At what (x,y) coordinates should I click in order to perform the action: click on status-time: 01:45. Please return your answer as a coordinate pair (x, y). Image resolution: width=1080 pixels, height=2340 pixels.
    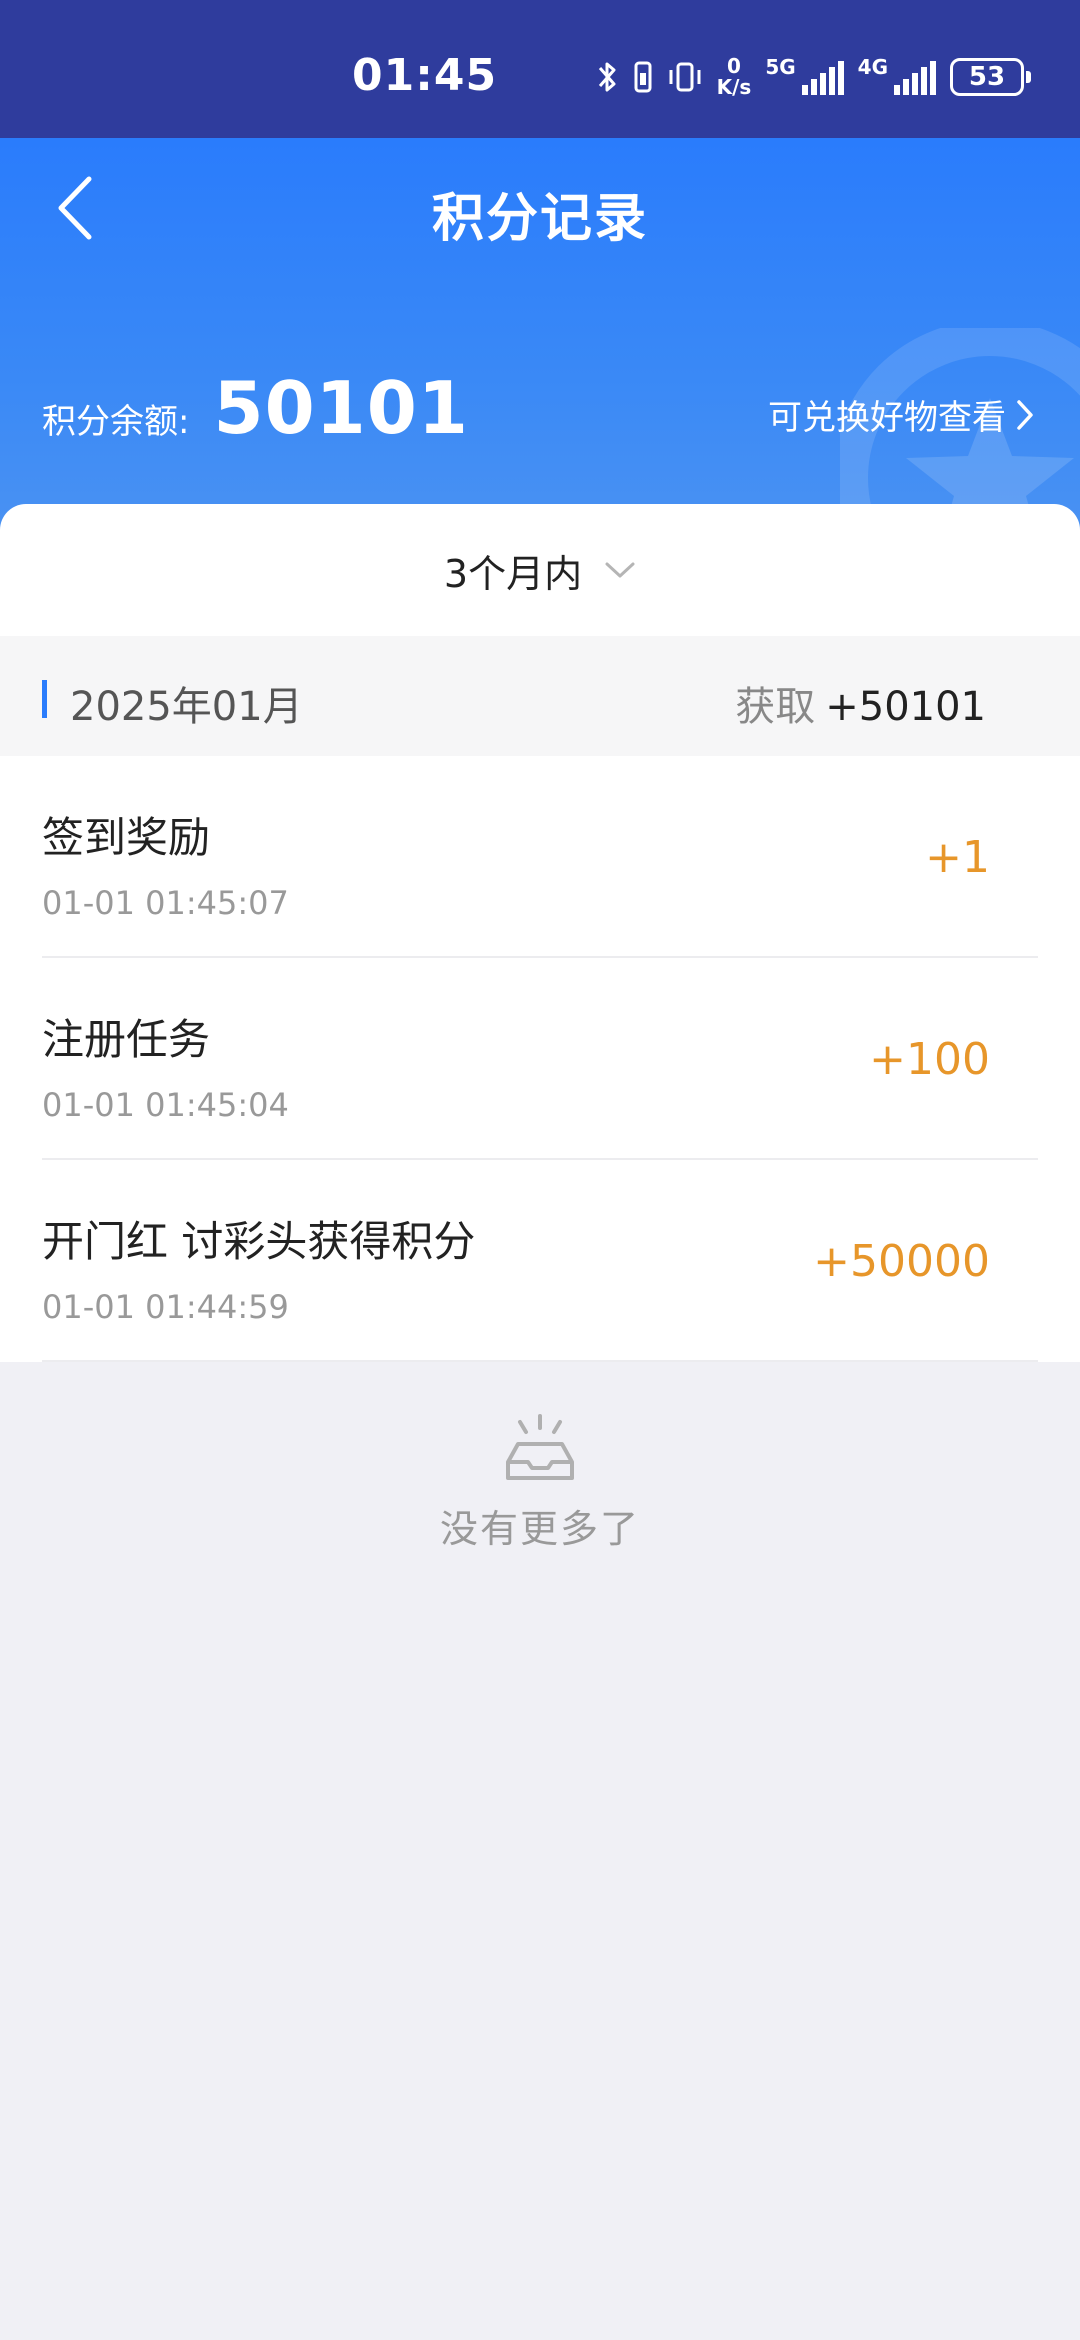
    Looking at the image, I should click on (425, 75).